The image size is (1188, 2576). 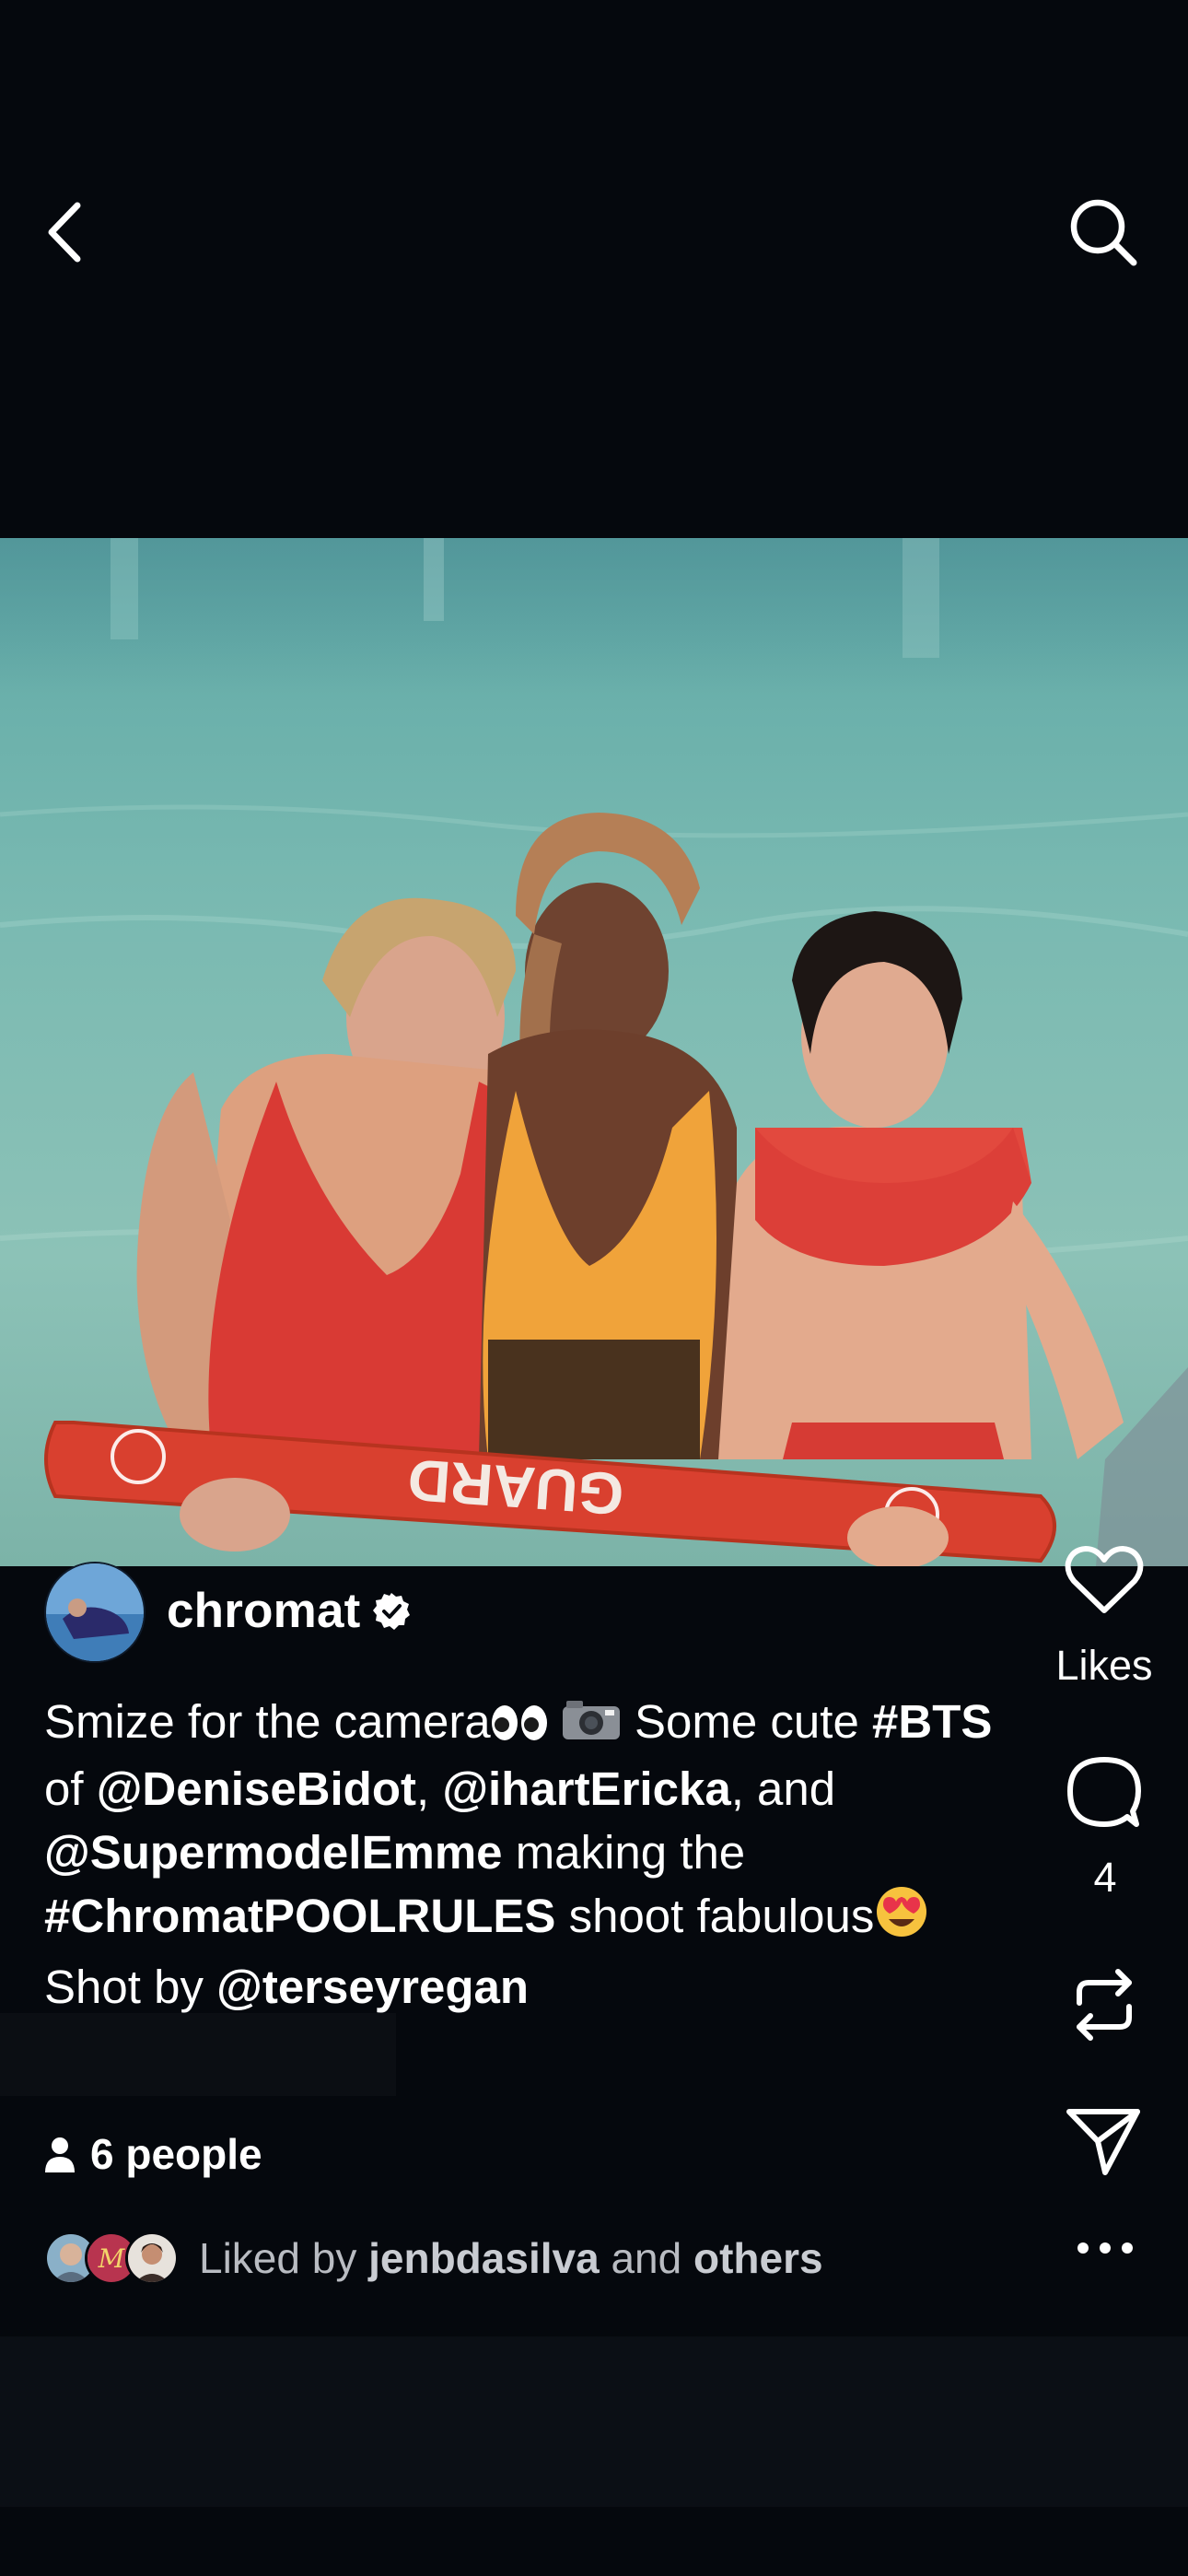 I want to click on comment-icon, so click(x=1104, y=1792).